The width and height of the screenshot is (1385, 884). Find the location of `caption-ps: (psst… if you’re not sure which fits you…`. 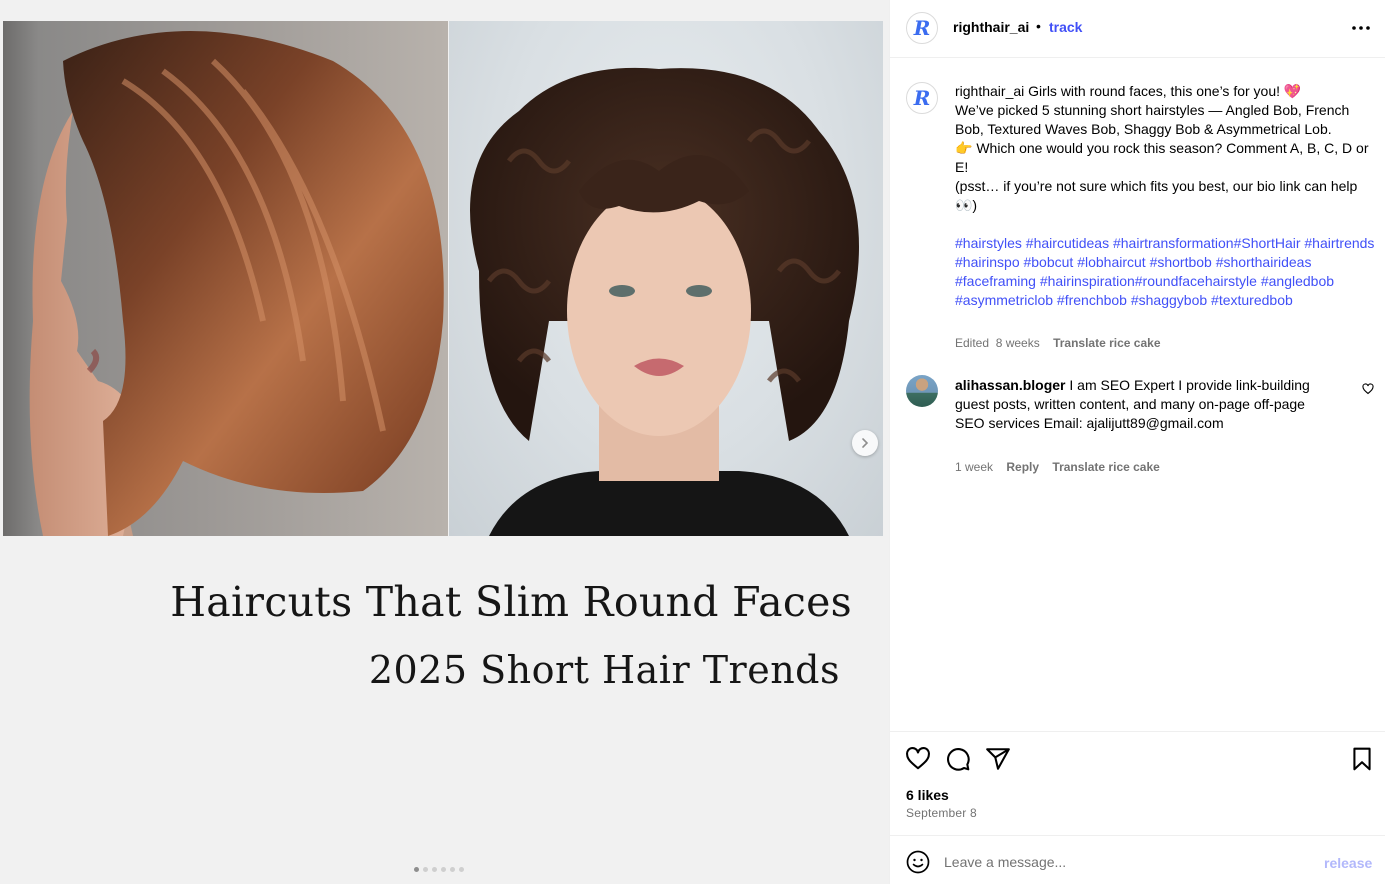

caption-ps: (psst… if you’re not sure which fits you… is located at coordinates (1156, 195).